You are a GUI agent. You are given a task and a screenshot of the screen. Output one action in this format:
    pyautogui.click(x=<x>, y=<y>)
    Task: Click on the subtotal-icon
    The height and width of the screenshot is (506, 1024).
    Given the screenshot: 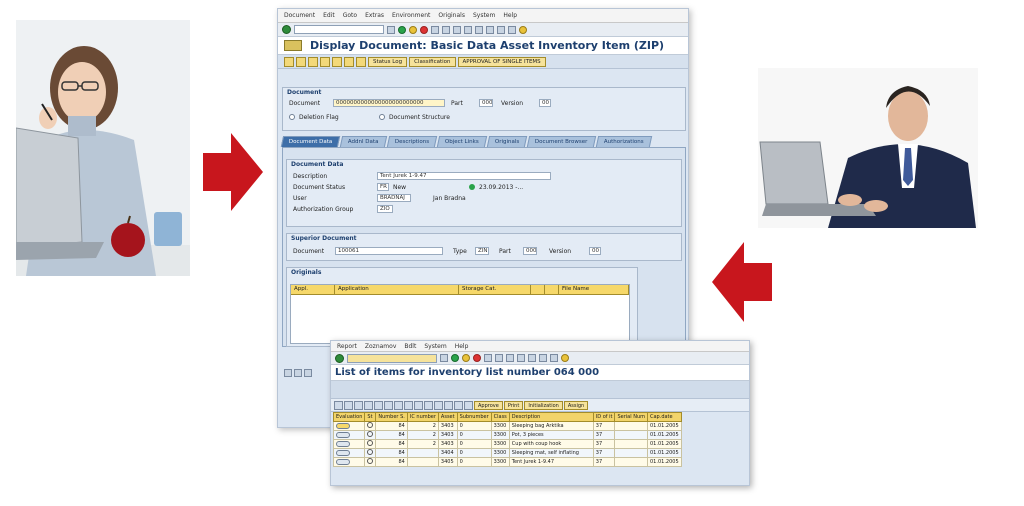 What is the action you would take?
    pyautogui.click(x=388, y=405)
    